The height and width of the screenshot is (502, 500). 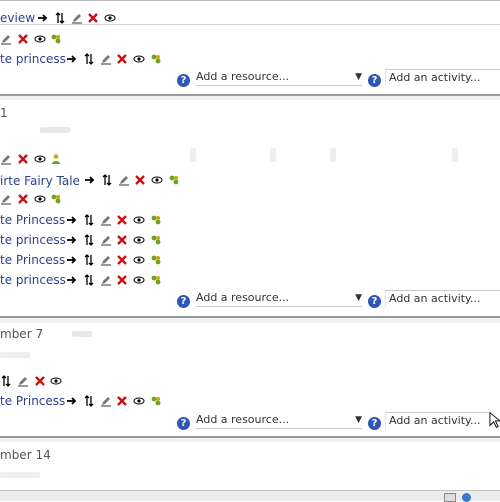 What do you see at coordinates (25, 455) in the screenshot?
I see `section-title: mber 14` at bounding box center [25, 455].